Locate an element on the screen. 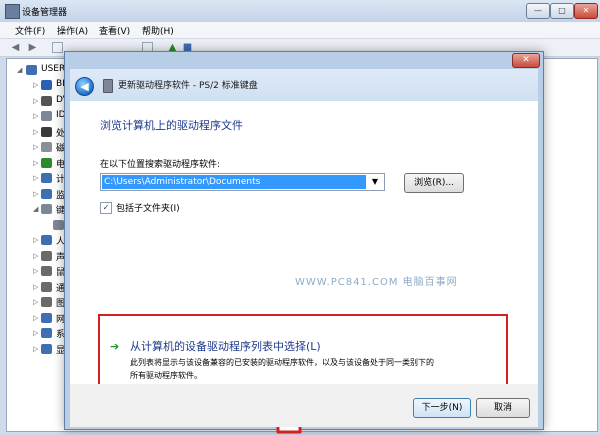  dialog-header: ◀ 更新驱动程序软件 - PS/2 标准键盘 is located at coordinates (304, 85).